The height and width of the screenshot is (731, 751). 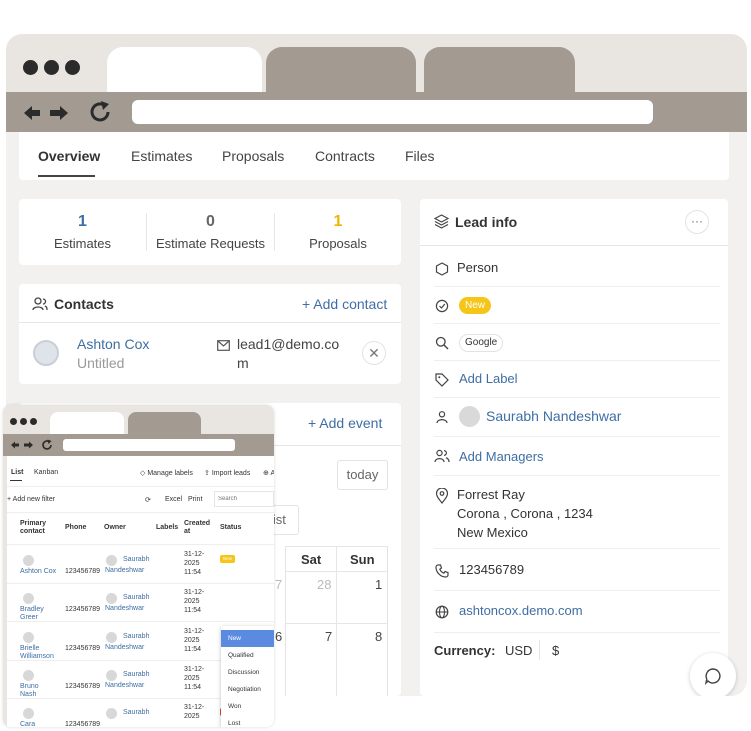 What do you see at coordinates (161, 156) in the screenshot?
I see `tab-estimates: Estimates` at bounding box center [161, 156].